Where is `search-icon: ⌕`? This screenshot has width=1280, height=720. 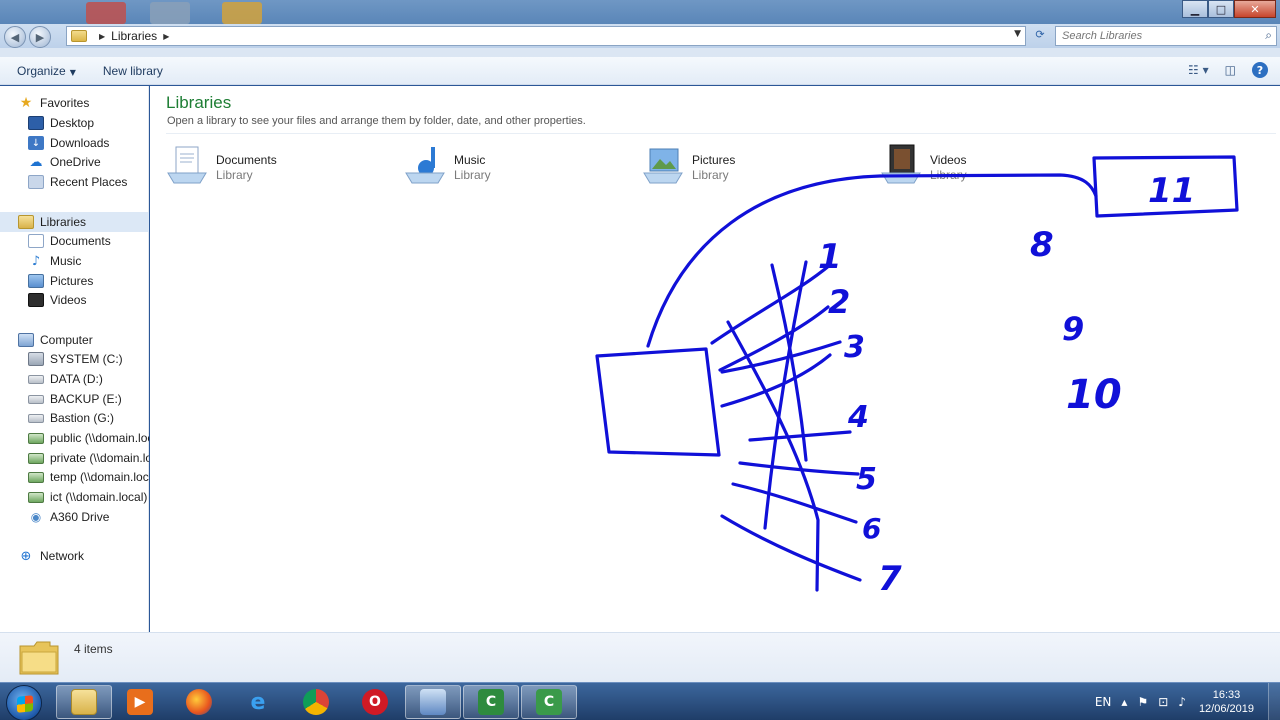
search-icon: ⌕ is located at coordinates (1268, 35).